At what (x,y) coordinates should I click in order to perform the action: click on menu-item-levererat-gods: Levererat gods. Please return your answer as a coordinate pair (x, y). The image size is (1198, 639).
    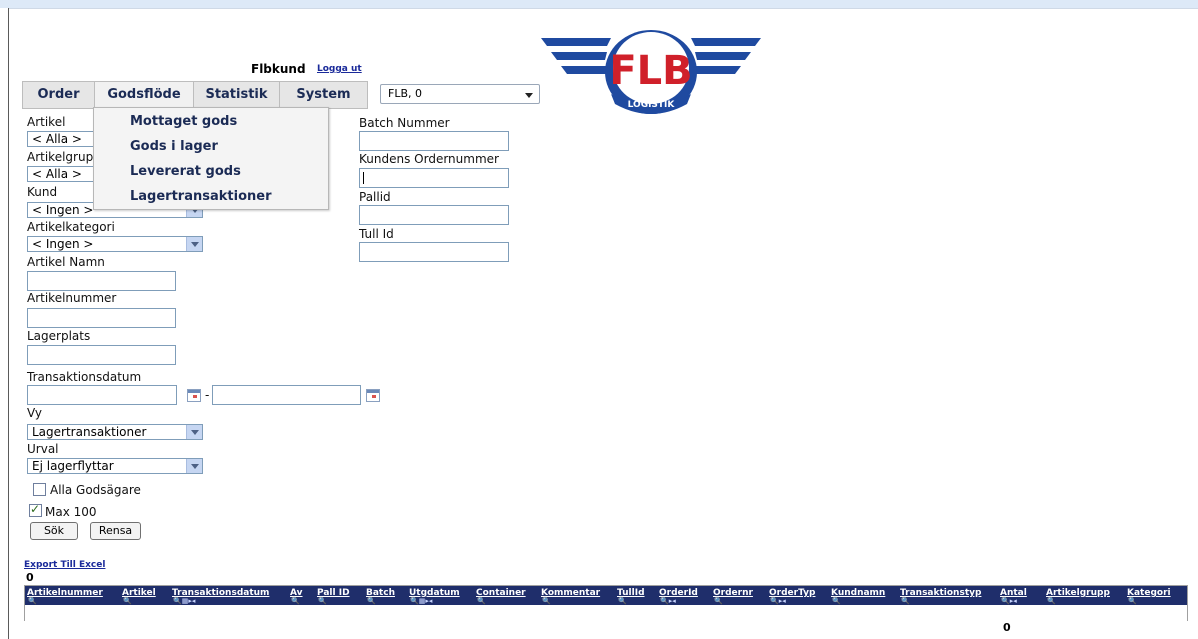
    Looking at the image, I should click on (185, 171).